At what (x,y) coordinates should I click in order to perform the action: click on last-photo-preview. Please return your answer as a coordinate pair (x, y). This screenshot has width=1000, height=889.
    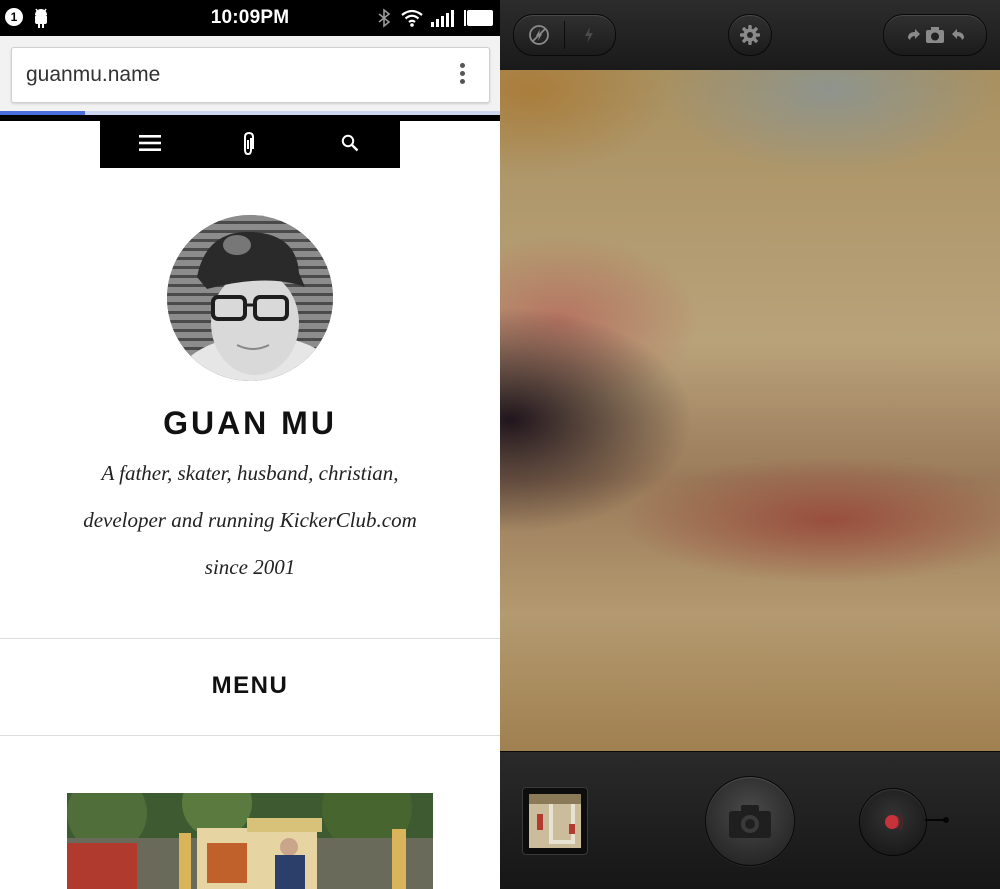
    Looking at the image, I should click on (555, 821).